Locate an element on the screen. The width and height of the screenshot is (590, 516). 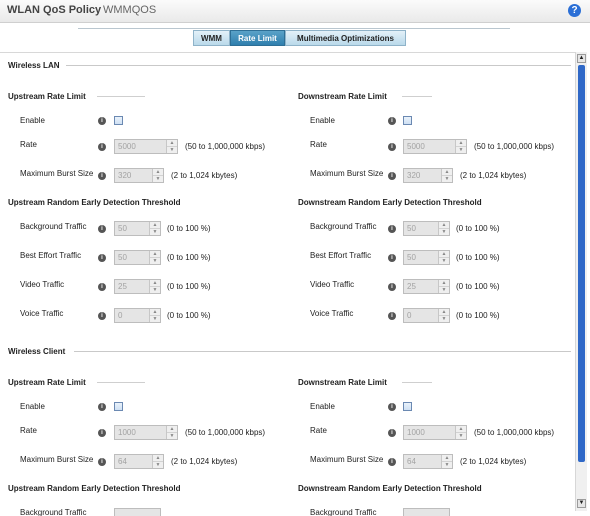
spinner-value: 25 is located at coordinates (411, 286).